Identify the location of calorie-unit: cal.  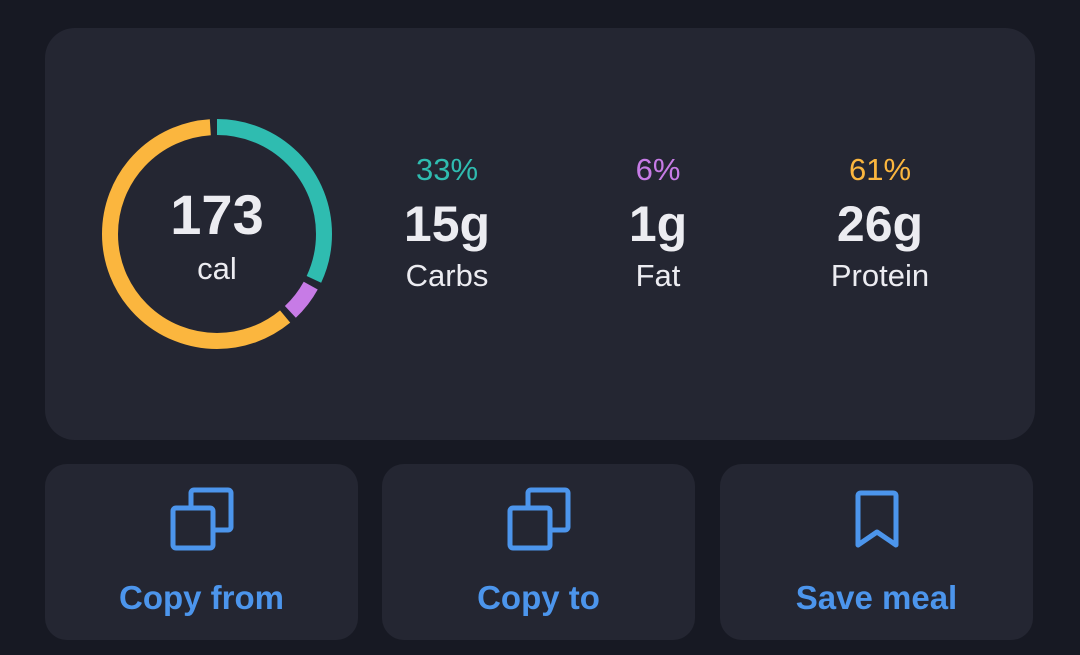
(217, 268).